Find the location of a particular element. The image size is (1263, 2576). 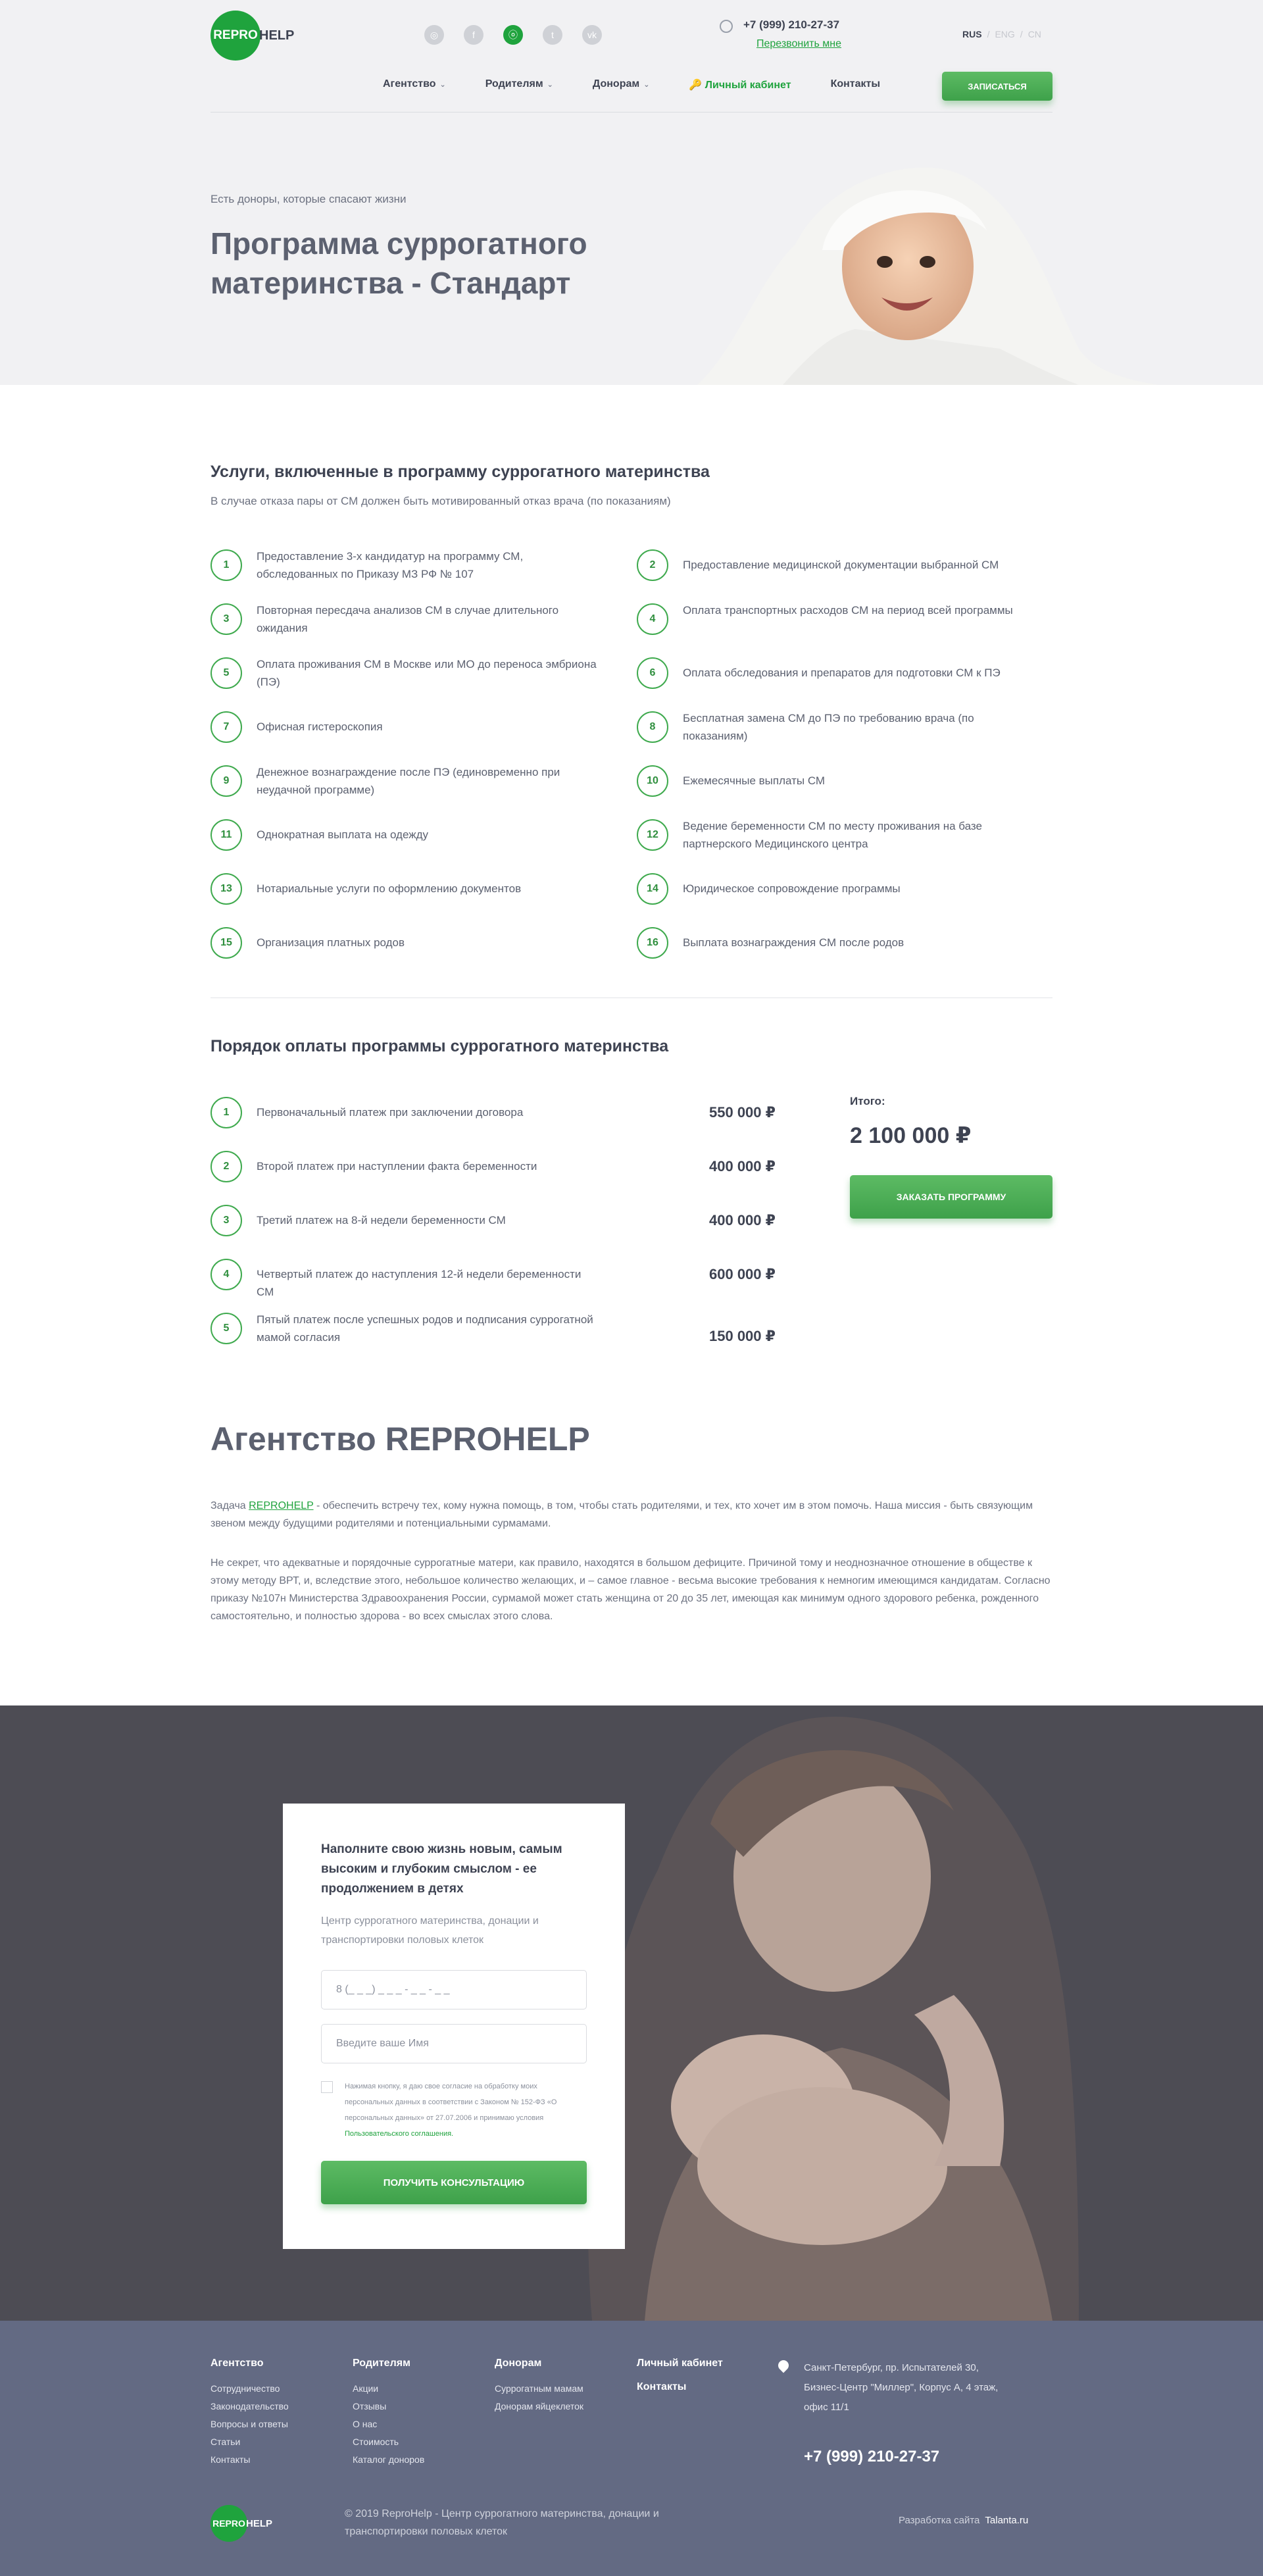

service-number: 14 is located at coordinates (652, 889).